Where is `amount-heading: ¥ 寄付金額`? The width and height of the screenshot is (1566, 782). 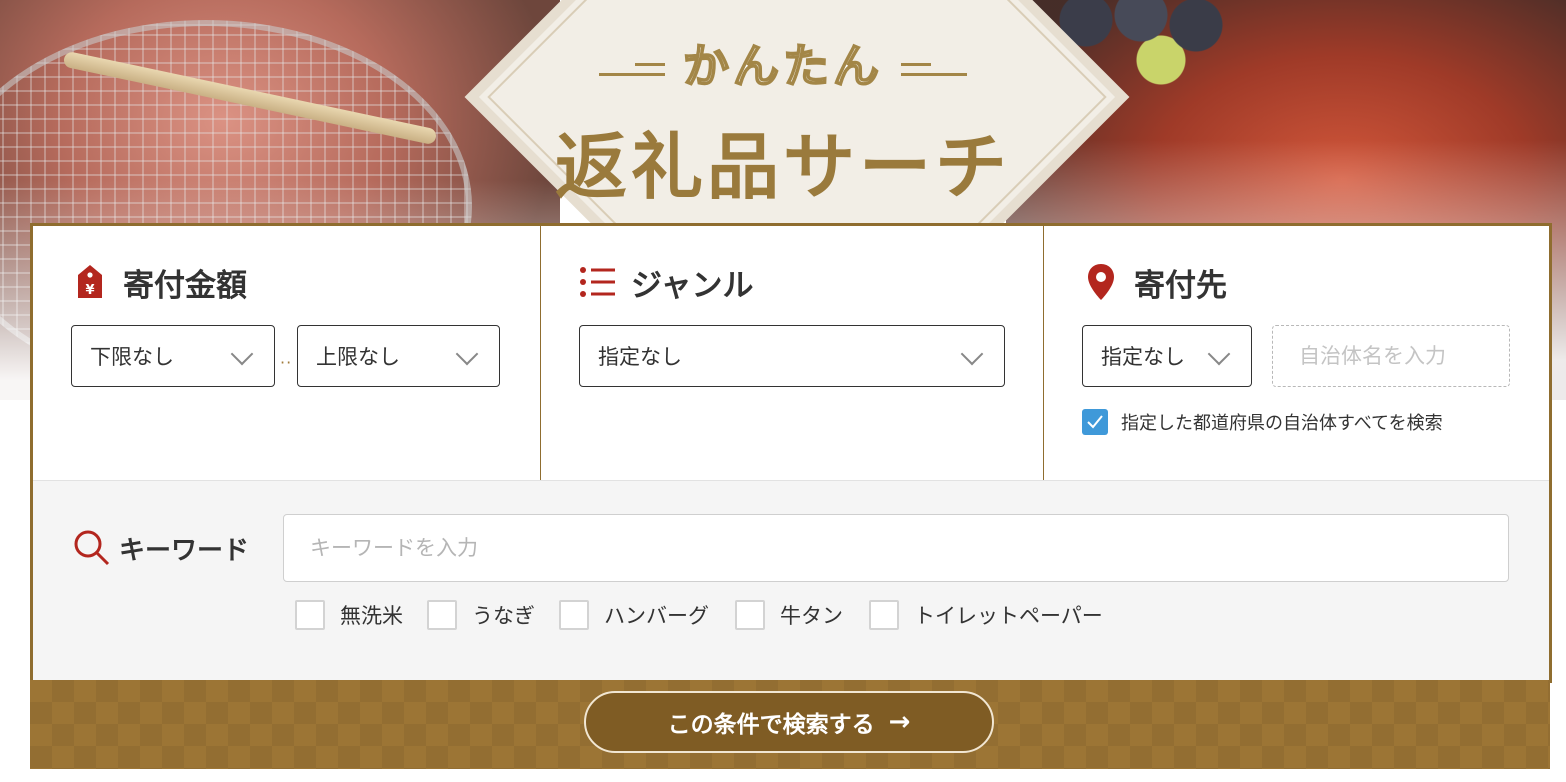 amount-heading: ¥ 寄付金額 is located at coordinates (161, 283).